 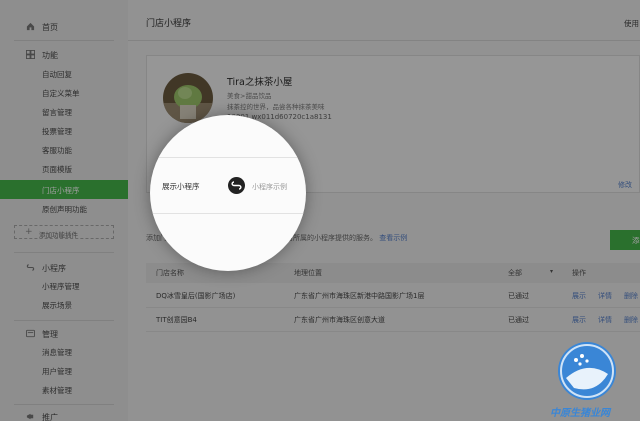 I want to click on sidebar-item-page-templates: 页面模版, so click(x=64, y=168).